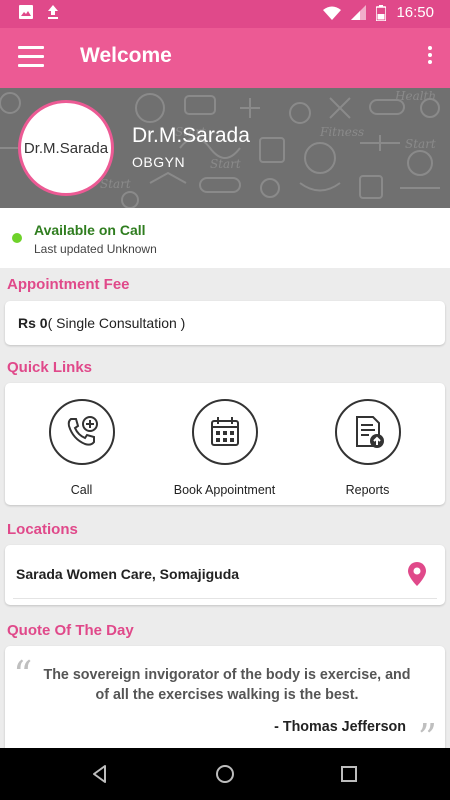  I want to click on map-pin-icon, so click(417, 574).